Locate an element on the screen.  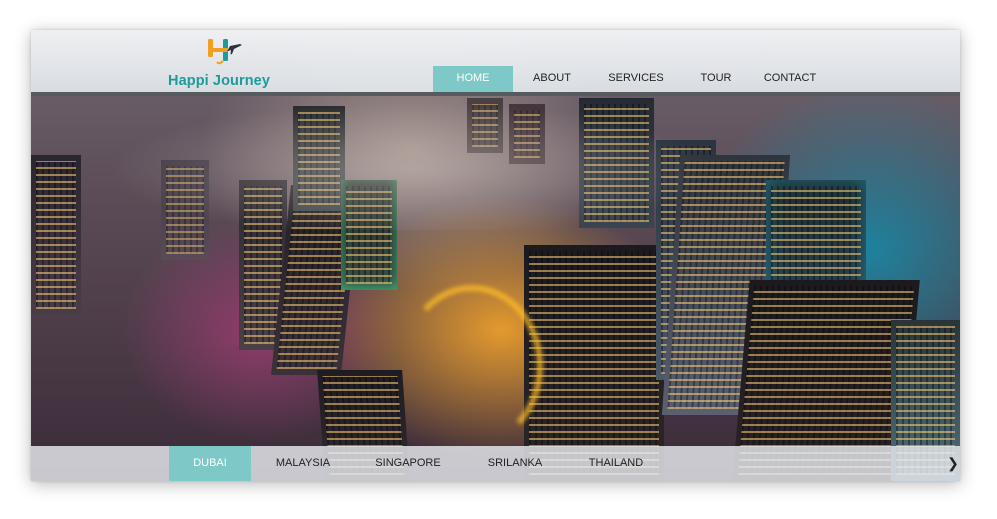
header-divider is located at coordinates (495, 94).